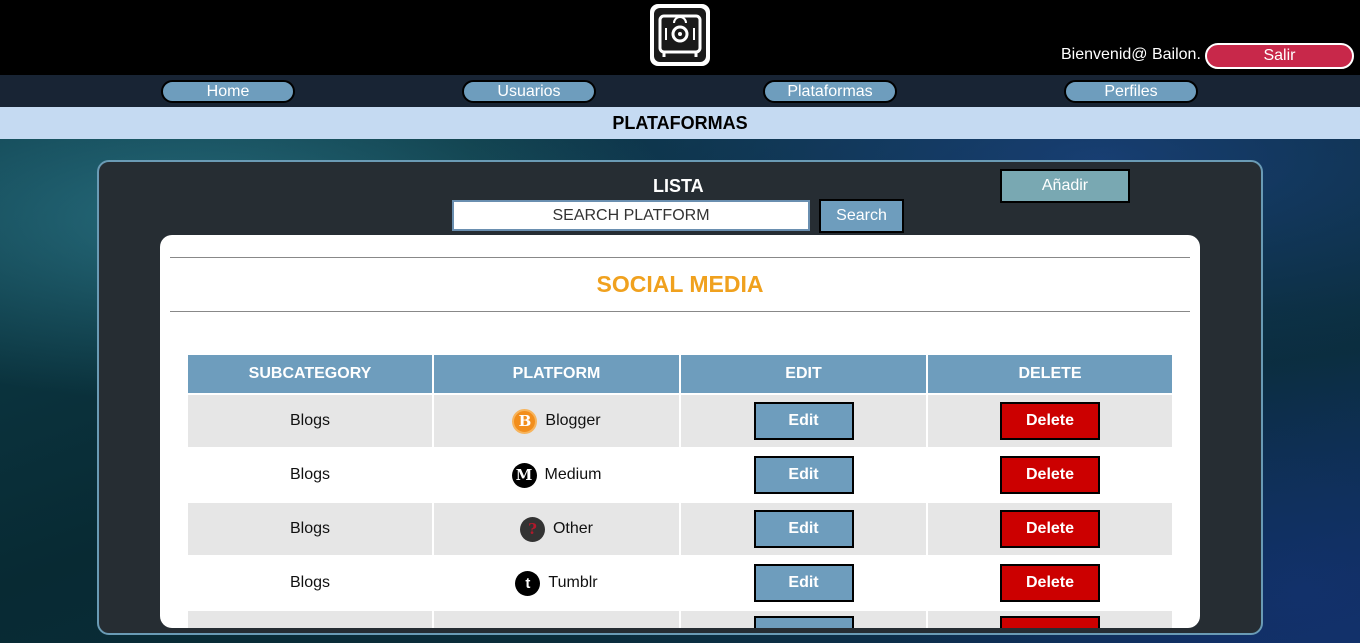 This screenshot has height=643, width=1360. Describe the element at coordinates (525, 421) in the screenshot. I see `blogger-icon: B` at that location.